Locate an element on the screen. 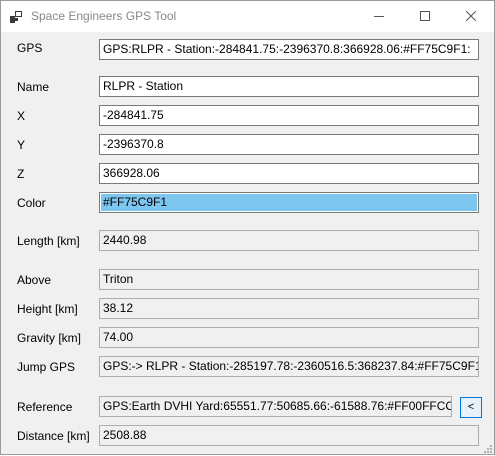 This screenshot has height=456, width=495. distance-label: Distance [km] is located at coordinates (53, 436).